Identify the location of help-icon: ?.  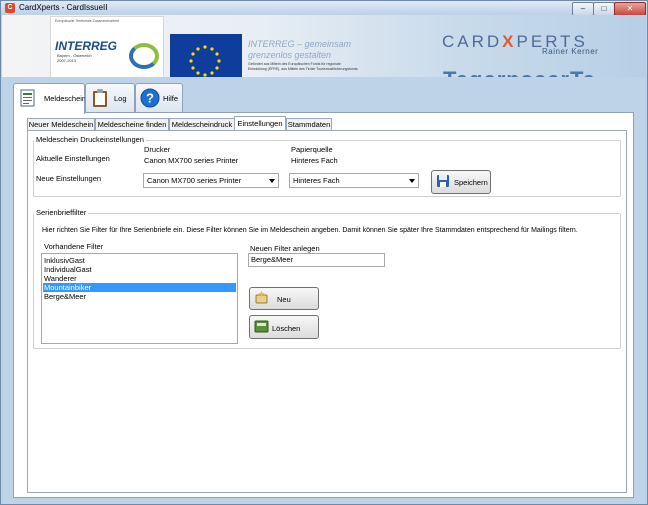
(150, 98).